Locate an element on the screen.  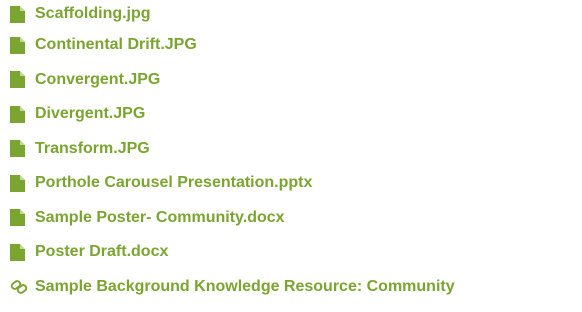
file-name: Transform.JPG is located at coordinates (92, 148).